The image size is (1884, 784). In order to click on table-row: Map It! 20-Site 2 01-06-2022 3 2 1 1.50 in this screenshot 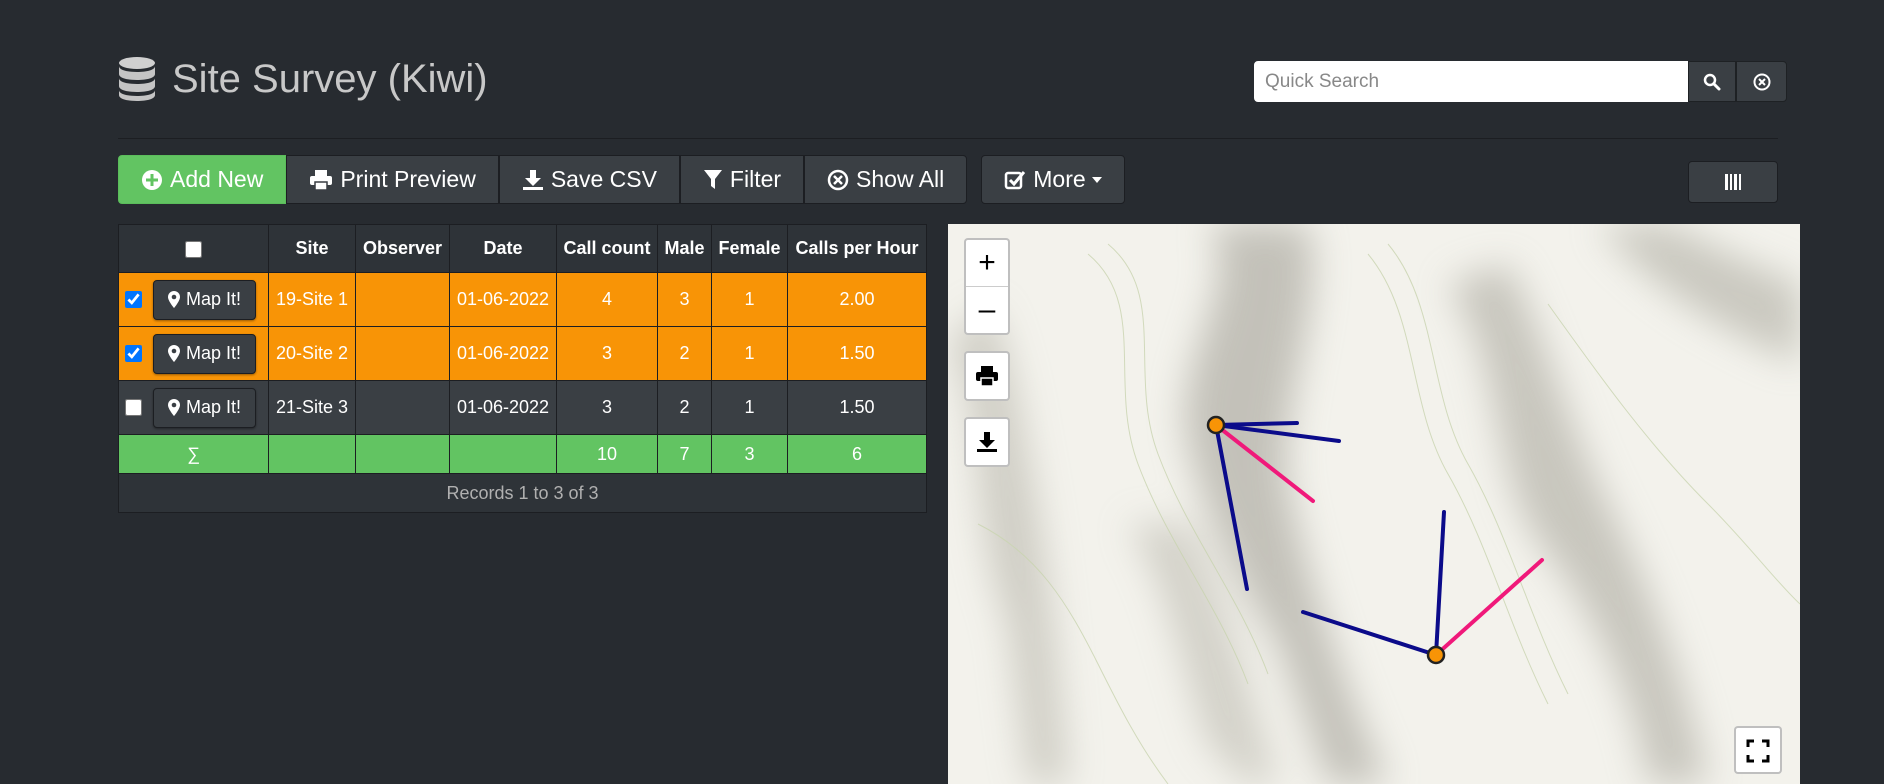, I will do `click(522, 353)`.